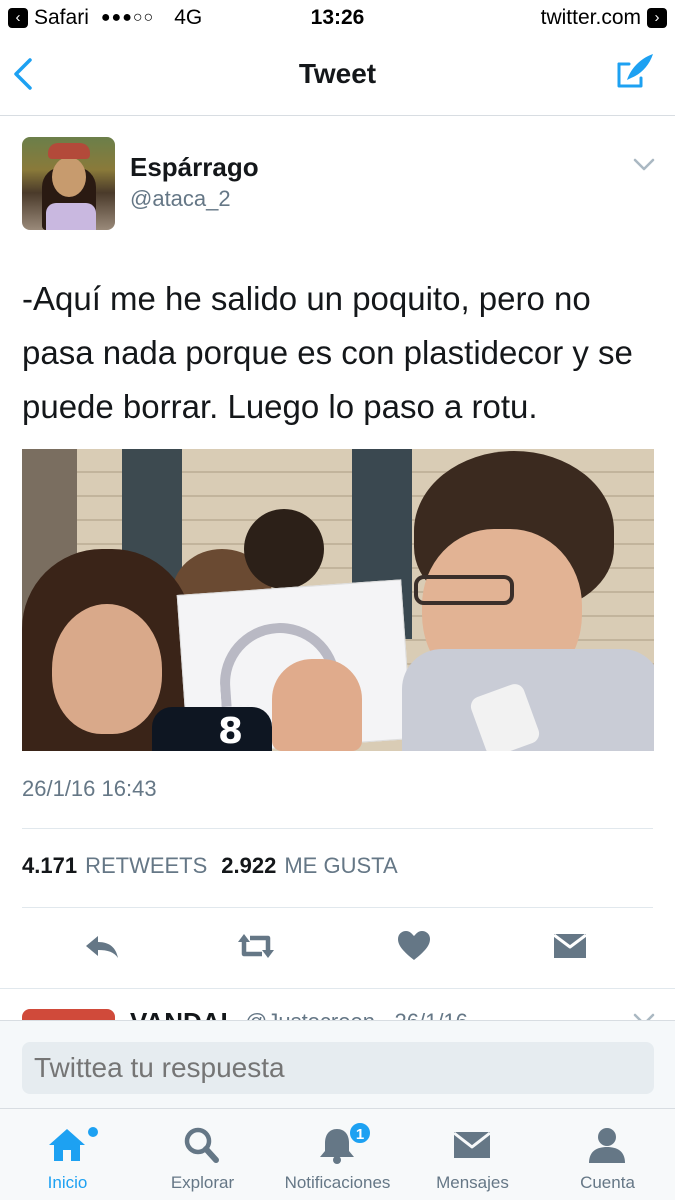 The width and height of the screenshot is (675, 1200). What do you see at coordinates (180, 199) in the screenshot?
I see `author-handle: @ataca_2` at bounding box center [180, 199].